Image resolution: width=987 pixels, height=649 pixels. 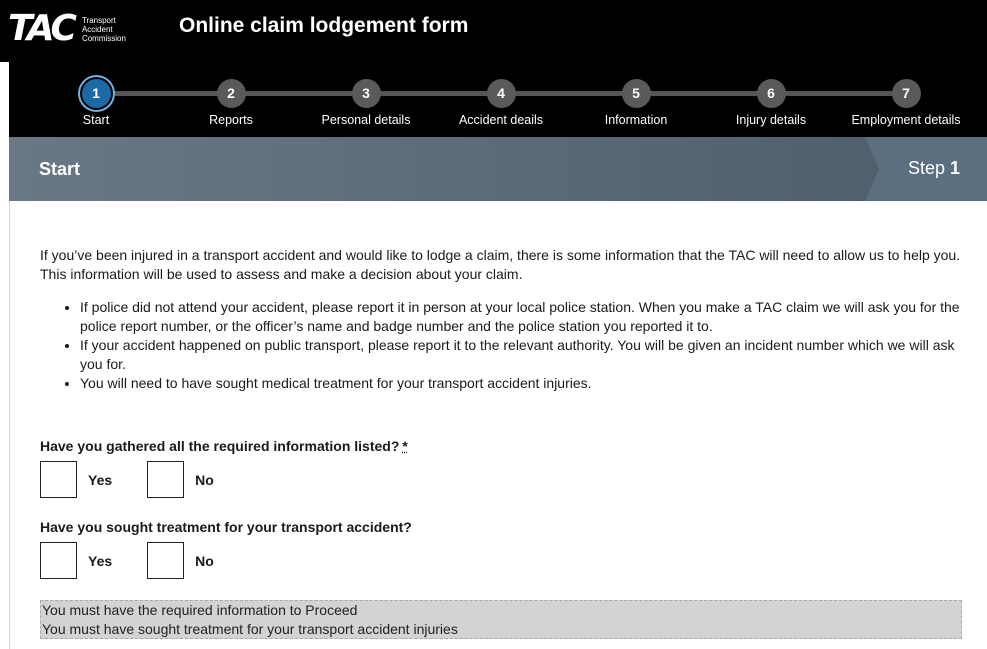 What do you see at coordinates (501, 120) in the screenshot?
I see `step-label: Accident deails` at bounding box center [501, 120].